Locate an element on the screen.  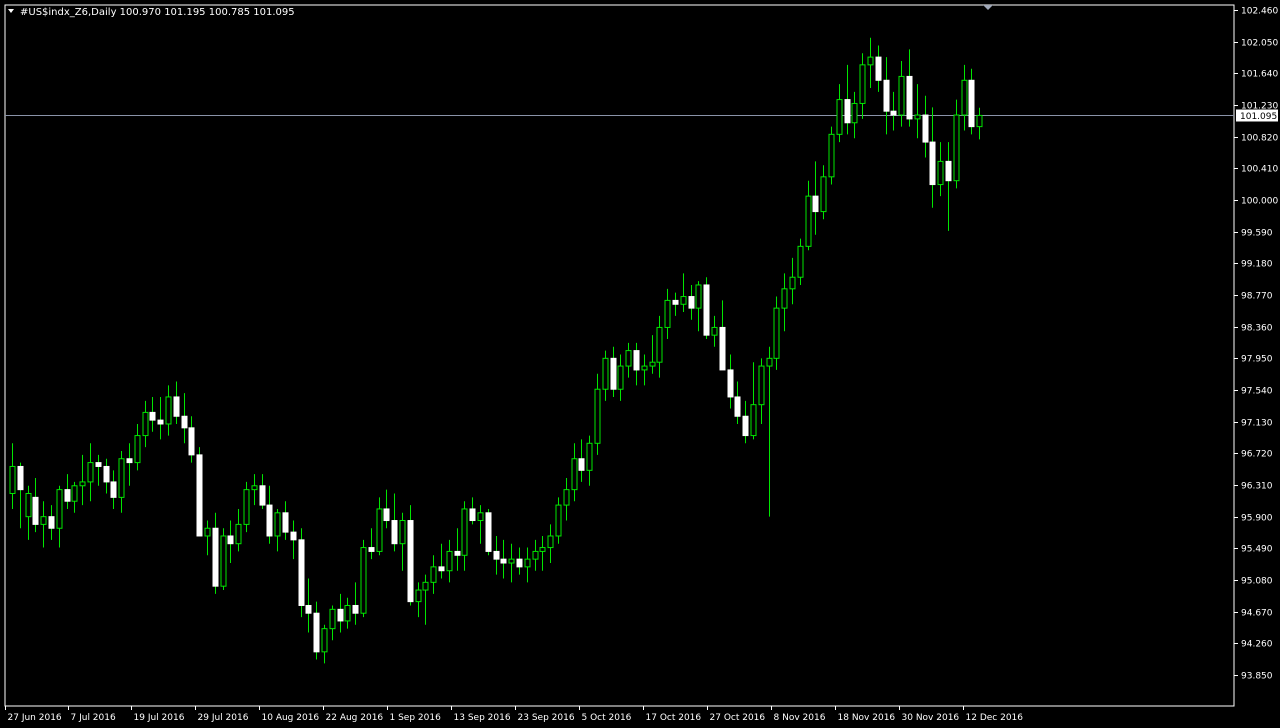
time-tick-label: 8 Nov 2016 is located at coordinates (800, 718).